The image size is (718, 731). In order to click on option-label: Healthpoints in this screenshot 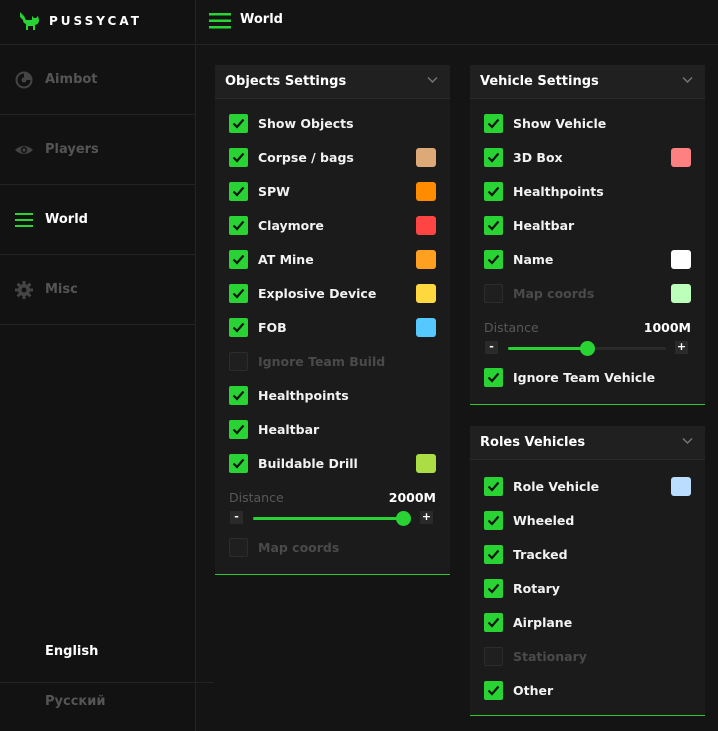, I will do `click(303, 395)`.